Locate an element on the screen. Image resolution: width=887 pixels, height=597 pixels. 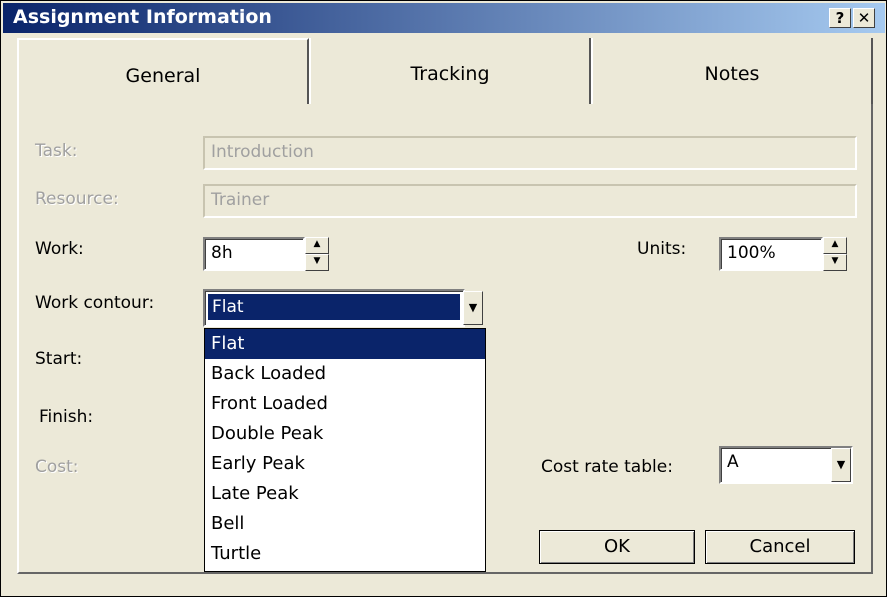
work-contour-select: Flat is located at coordinates (334, 308).